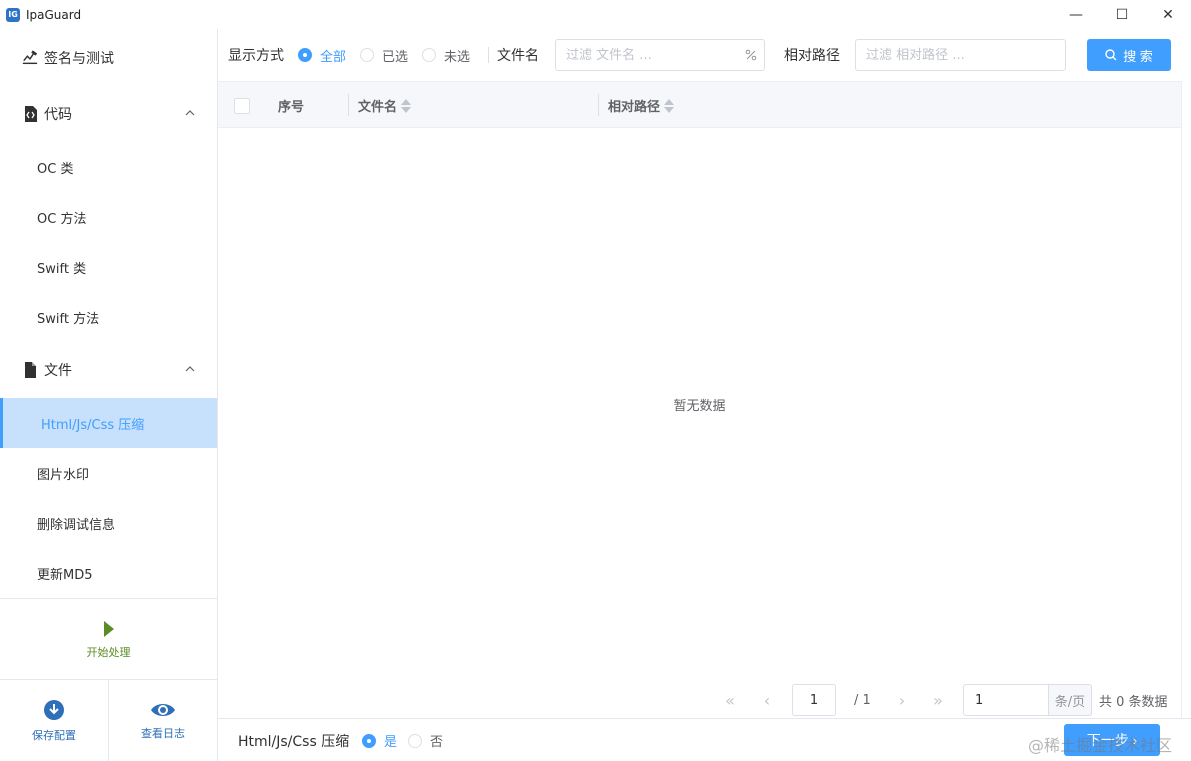 This screenshot has width=1191, height=761. What do you see at coordinates (108, 317) in the screenshot?
I see `sidebar-item-swift-method: Swift 方法` at bounding box center [108, 317].